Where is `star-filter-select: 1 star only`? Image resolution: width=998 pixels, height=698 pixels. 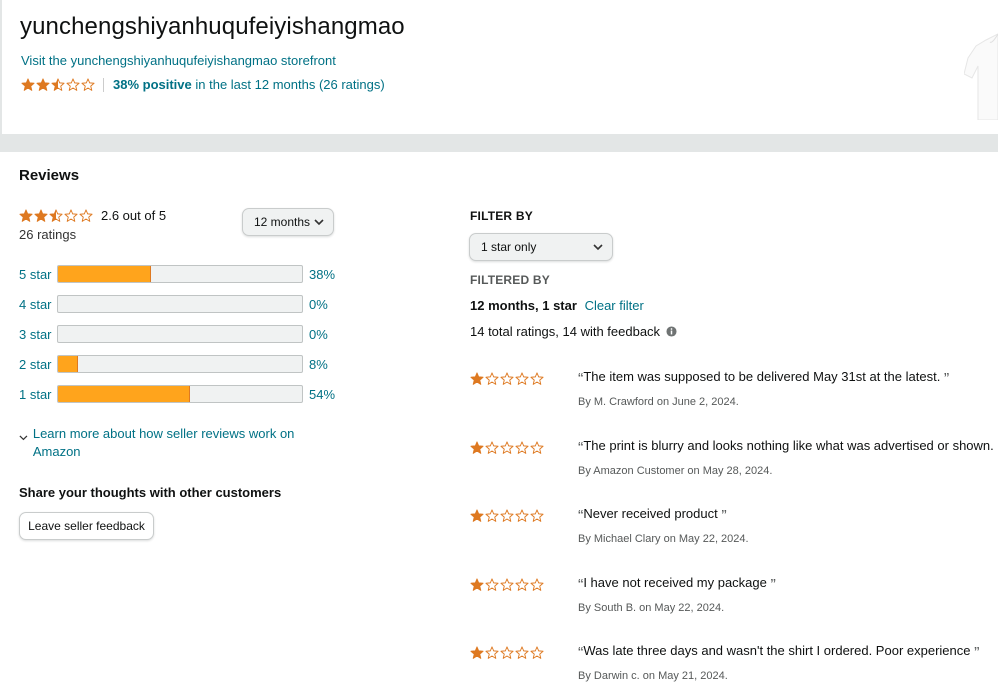 star-filter-select: 1 star only is located at coordinates (541, 247).